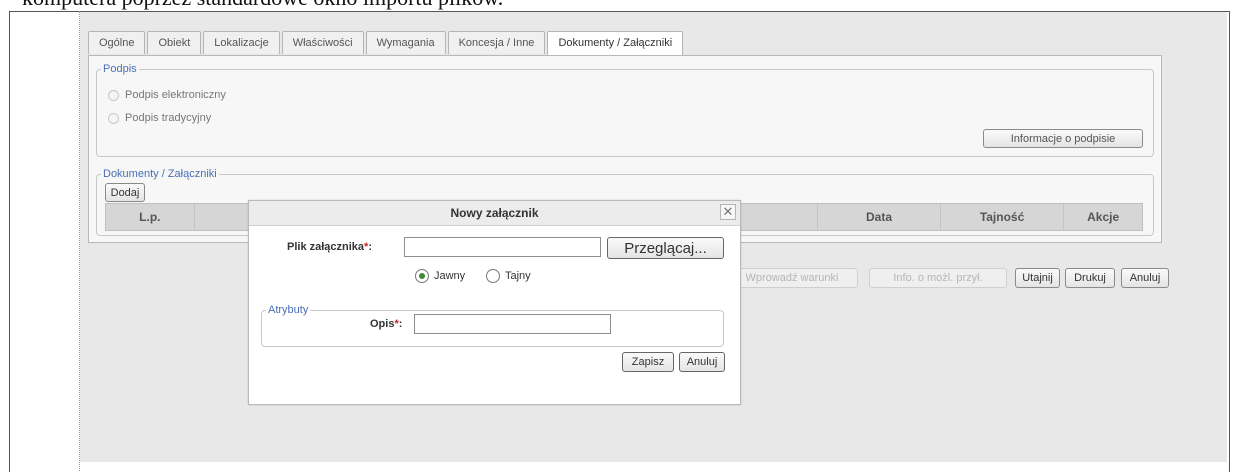  I want to click on radio-jawny-label: Jawny, so click(450, 276).